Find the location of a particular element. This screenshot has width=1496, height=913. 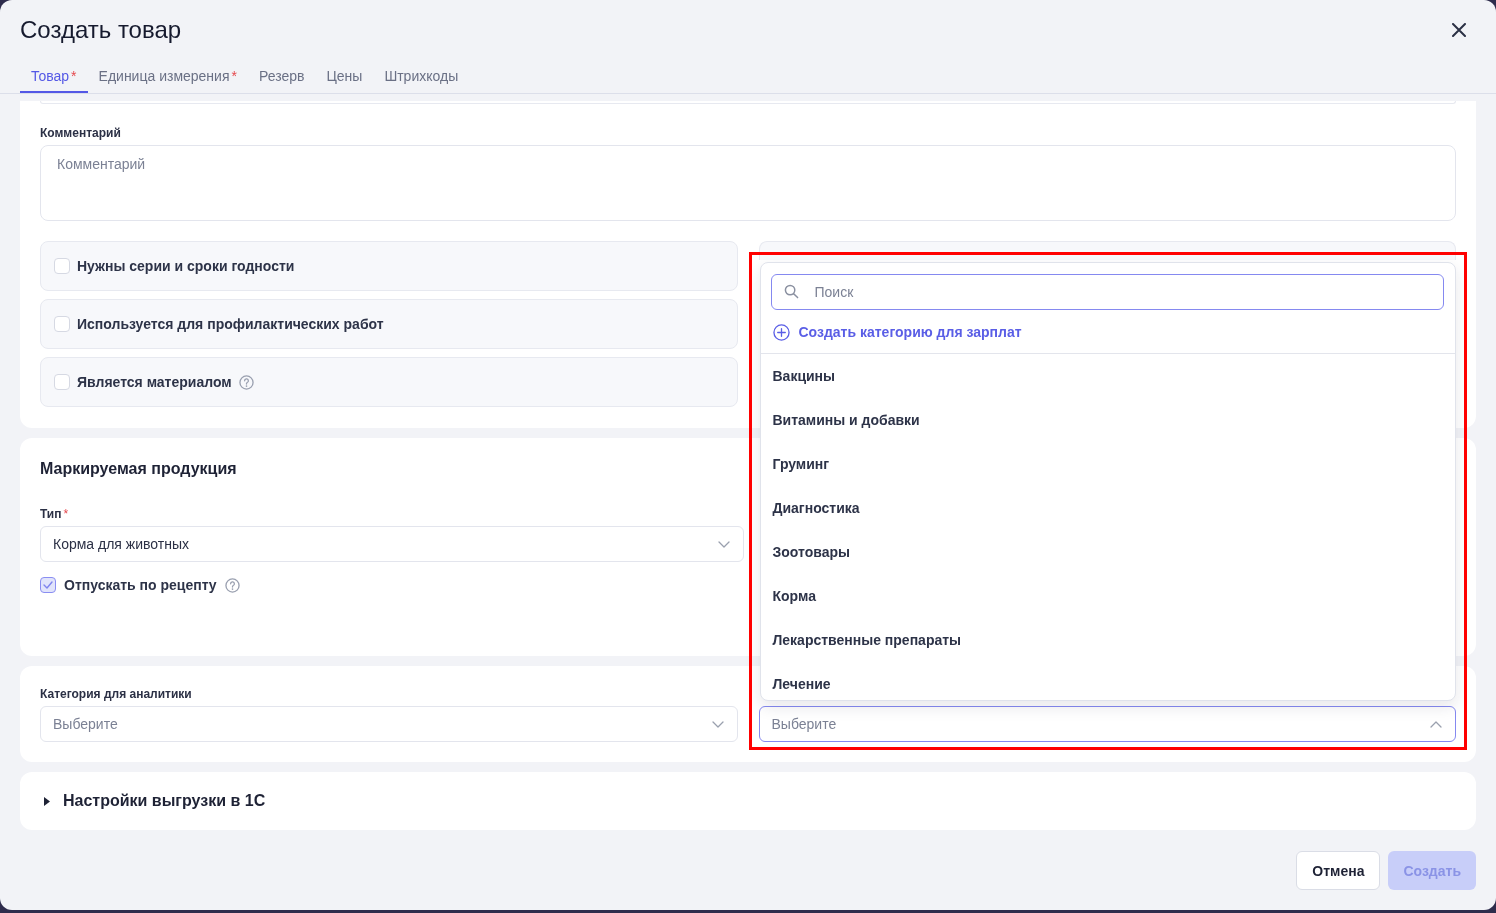

field-label: Тип * is located at coordinates (54, 514).